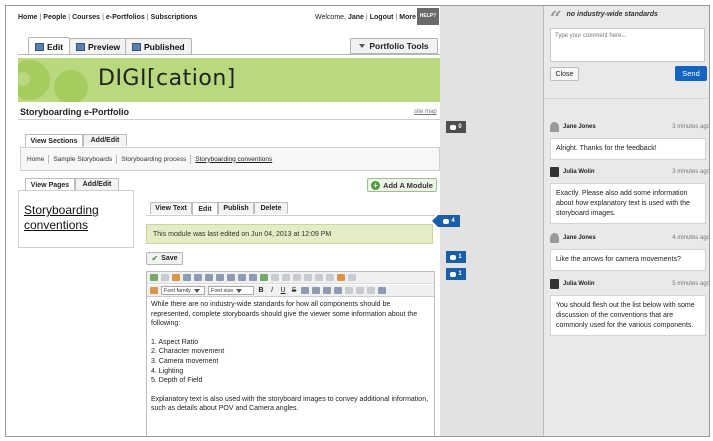 The height and width of the screenshot is (441, 713). I want to click on portfolio-tools-button: Portfolio Tools, so click(394, 46).